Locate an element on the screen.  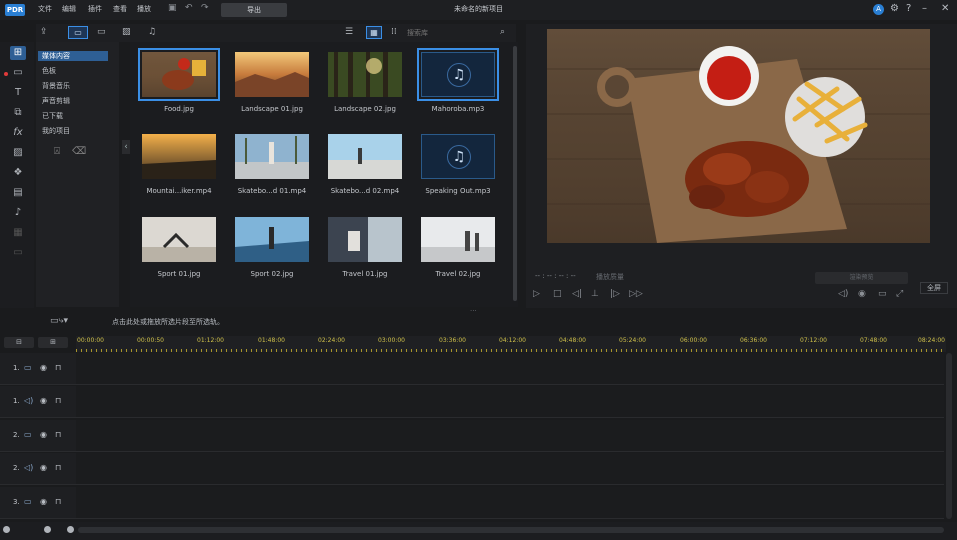
media-label: Travel 01.jpg is located at coordinates (365, 274).